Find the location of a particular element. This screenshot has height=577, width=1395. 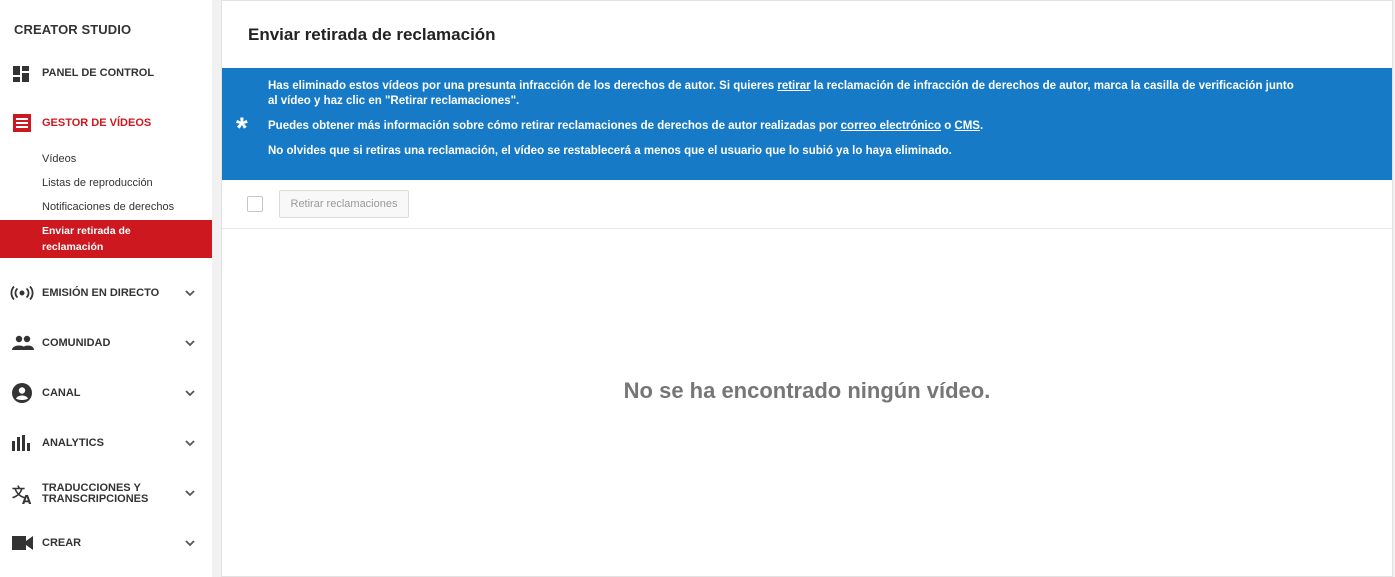

nav-live-label: EMISIÓN EN DIRECTO is located at coordinates (101, 292).